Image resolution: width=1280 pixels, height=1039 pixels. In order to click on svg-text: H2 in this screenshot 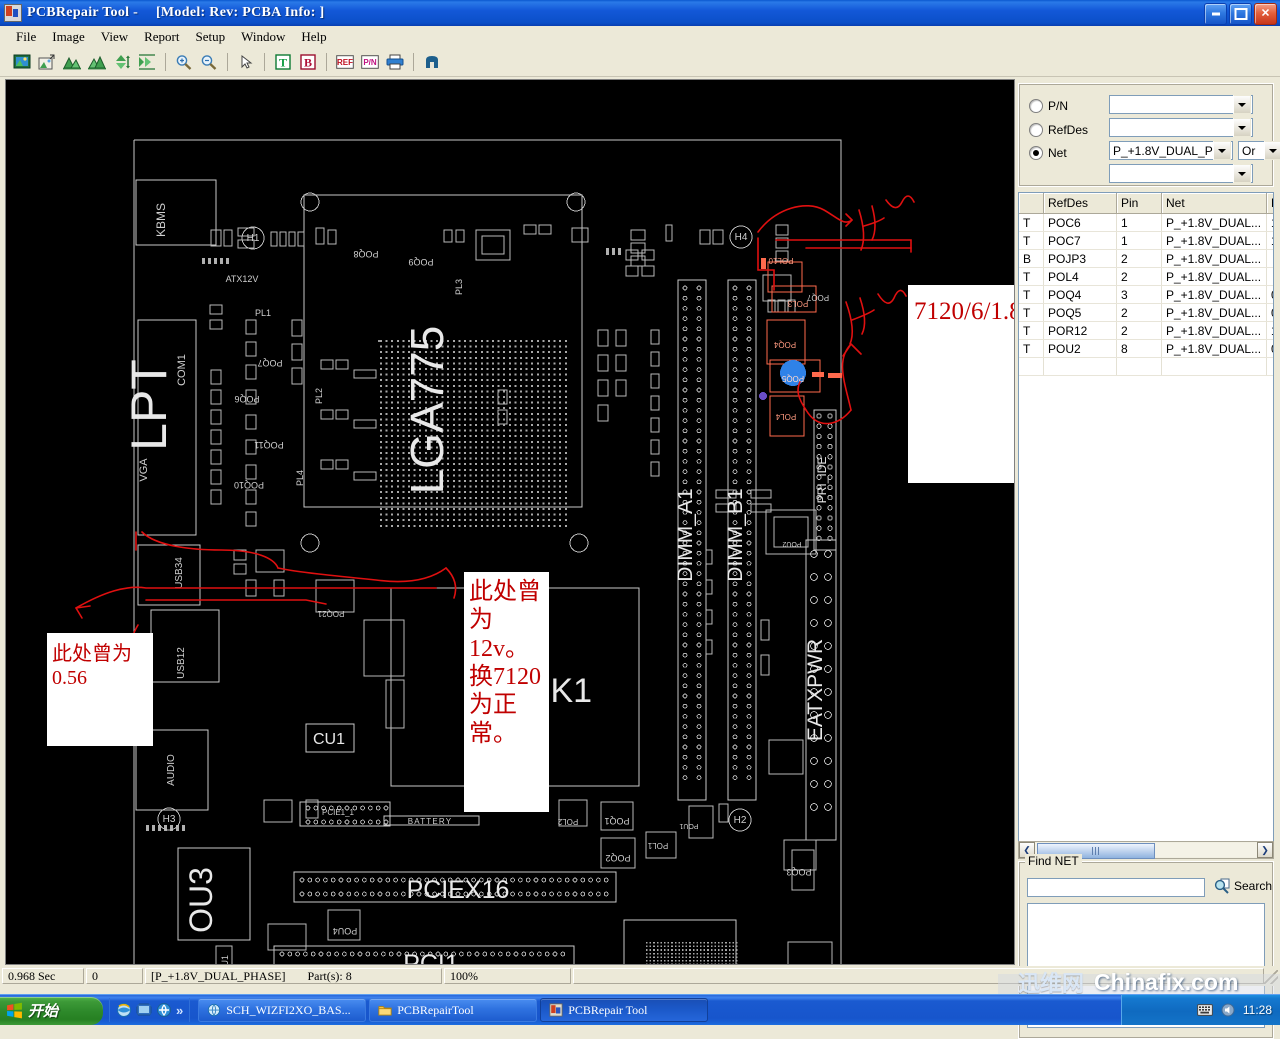, I will do `click(740, 820)`.